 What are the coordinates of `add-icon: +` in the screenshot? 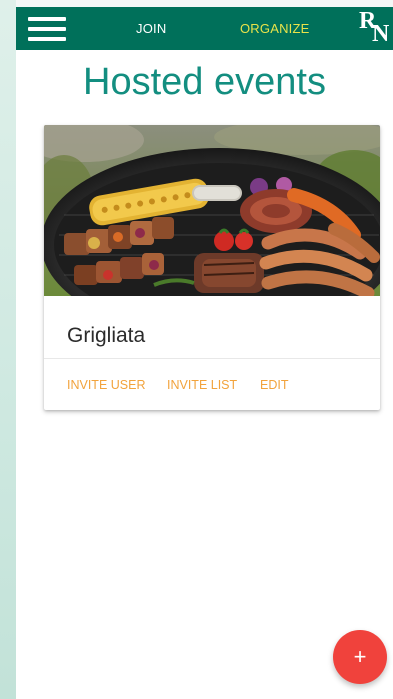 It's located at (360, 656).